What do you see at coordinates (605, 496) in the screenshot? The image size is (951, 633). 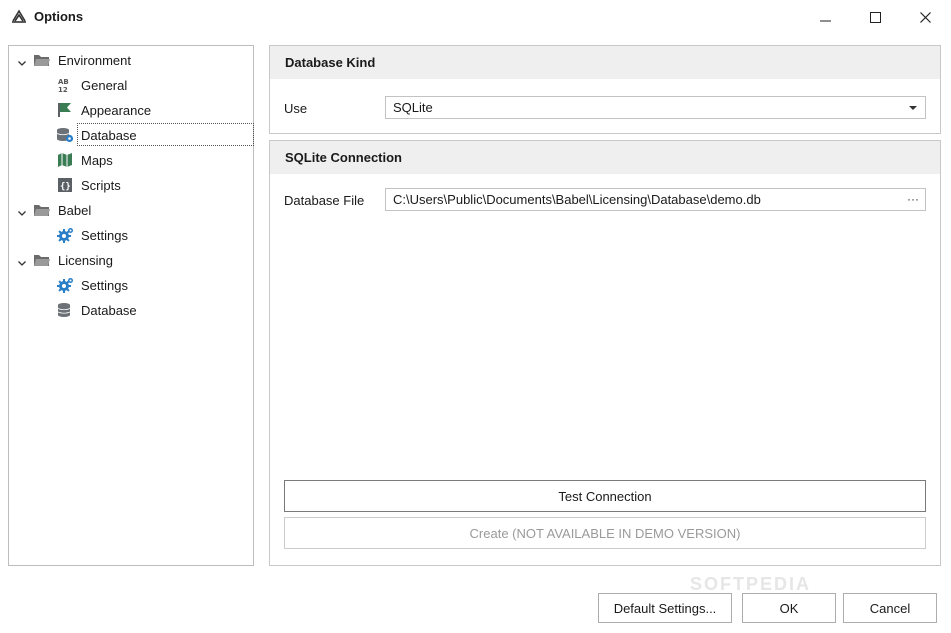 I see `test-connection-button: Test Connection` at bounding box center [605, 496].